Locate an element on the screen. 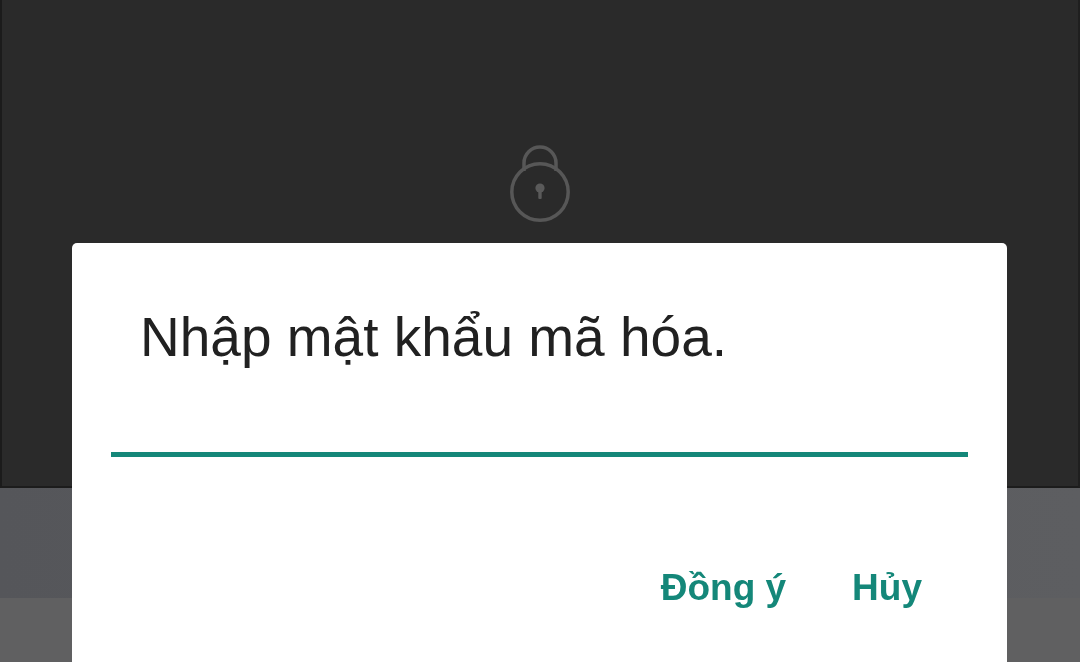  password-field is located at coordinates (539, 454).